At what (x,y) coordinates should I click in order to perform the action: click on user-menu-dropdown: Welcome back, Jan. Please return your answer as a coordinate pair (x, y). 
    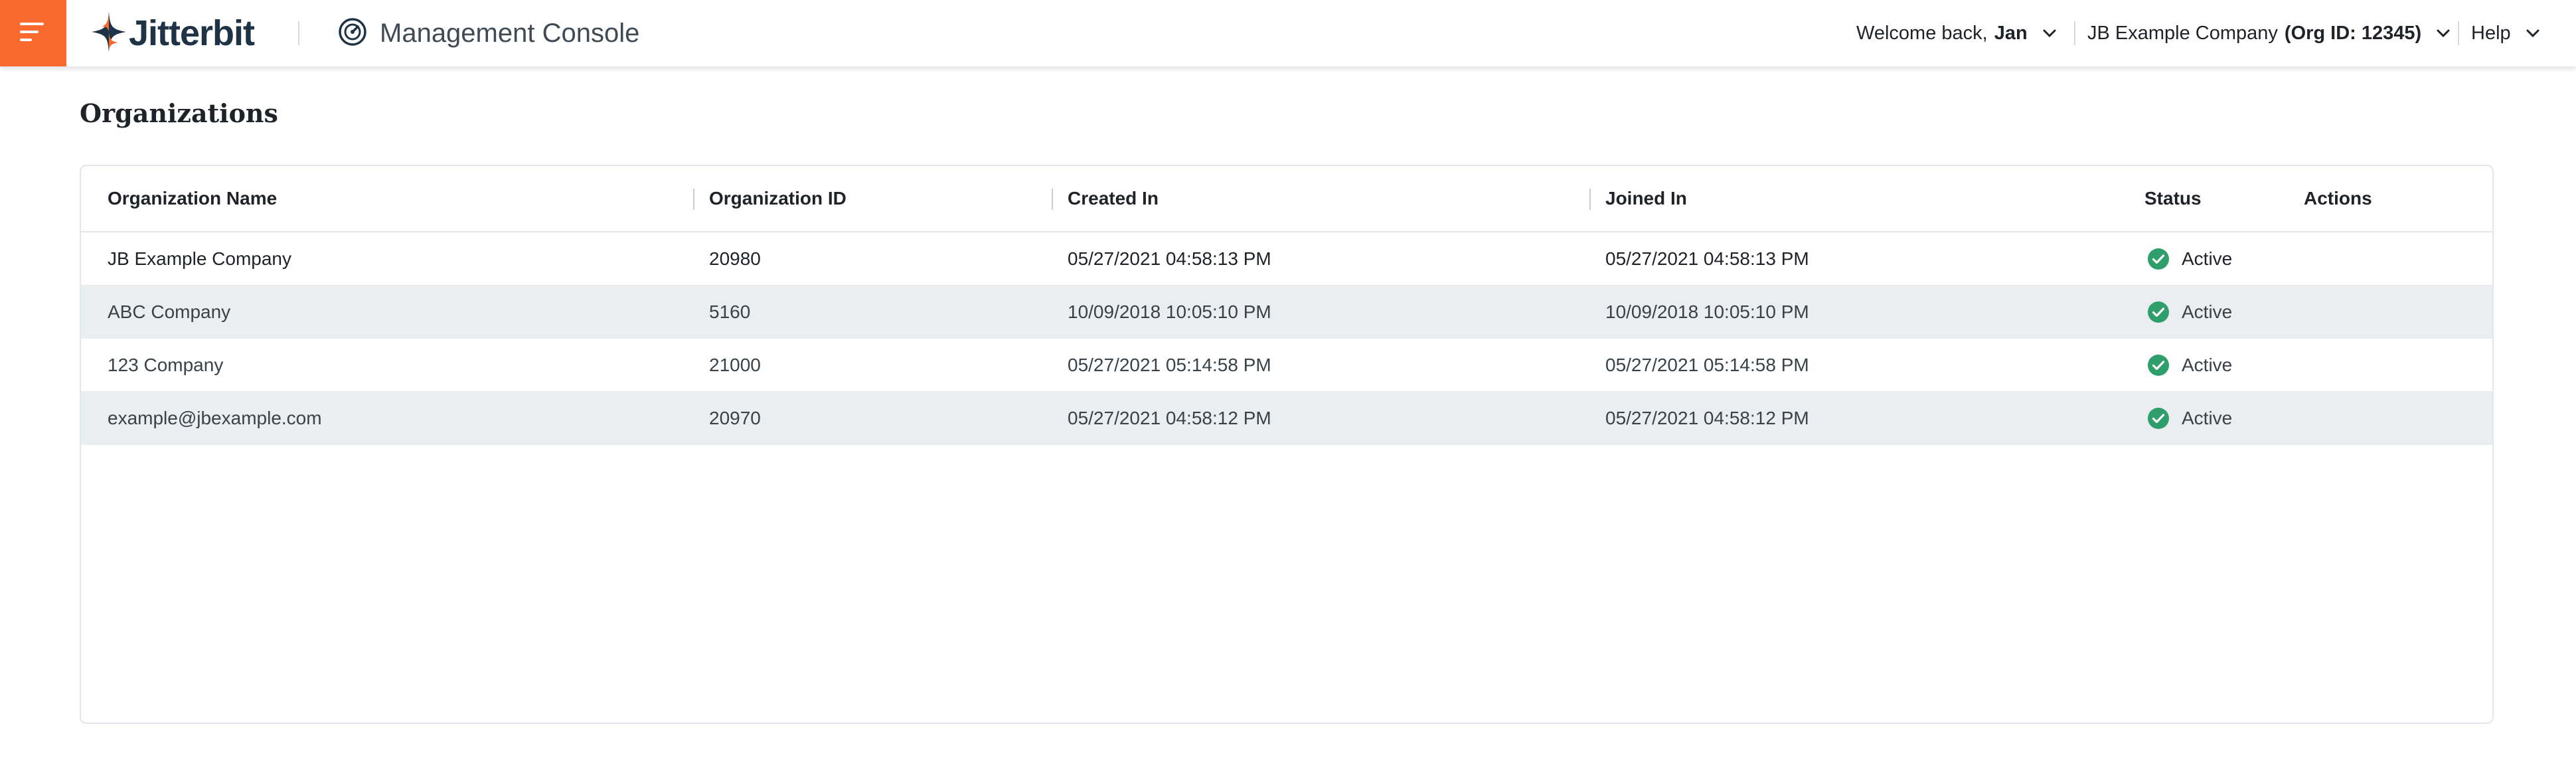
    Looking at the image, I should click on (1956, 33).